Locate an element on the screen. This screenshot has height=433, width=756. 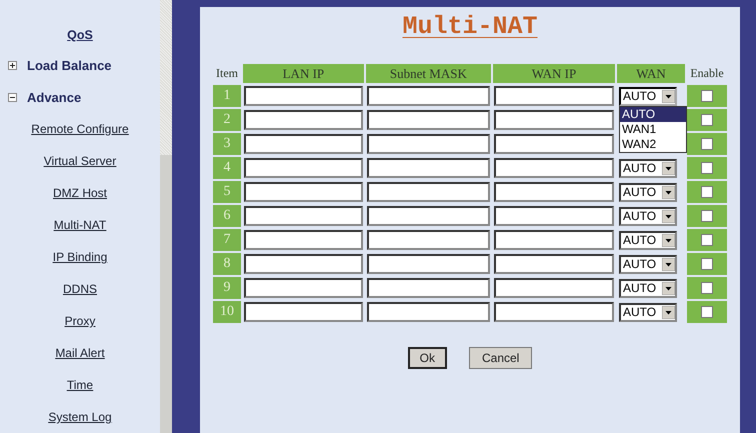
item-number: 9 is located at coordinates (227, 288).